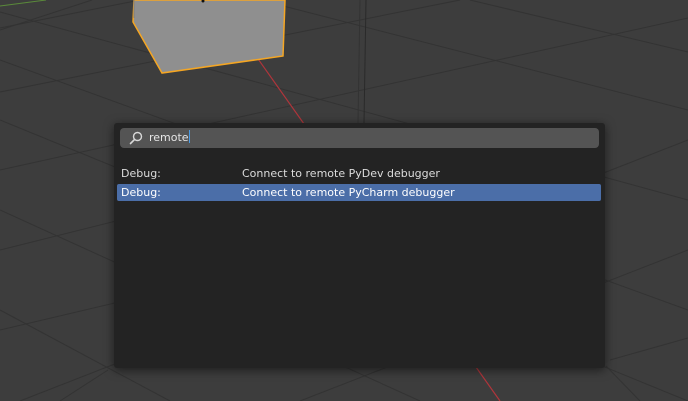  What do you see at coordinates (136, 138) in the screenshot?
I see `search-icon` at bounding box center [136, 138].